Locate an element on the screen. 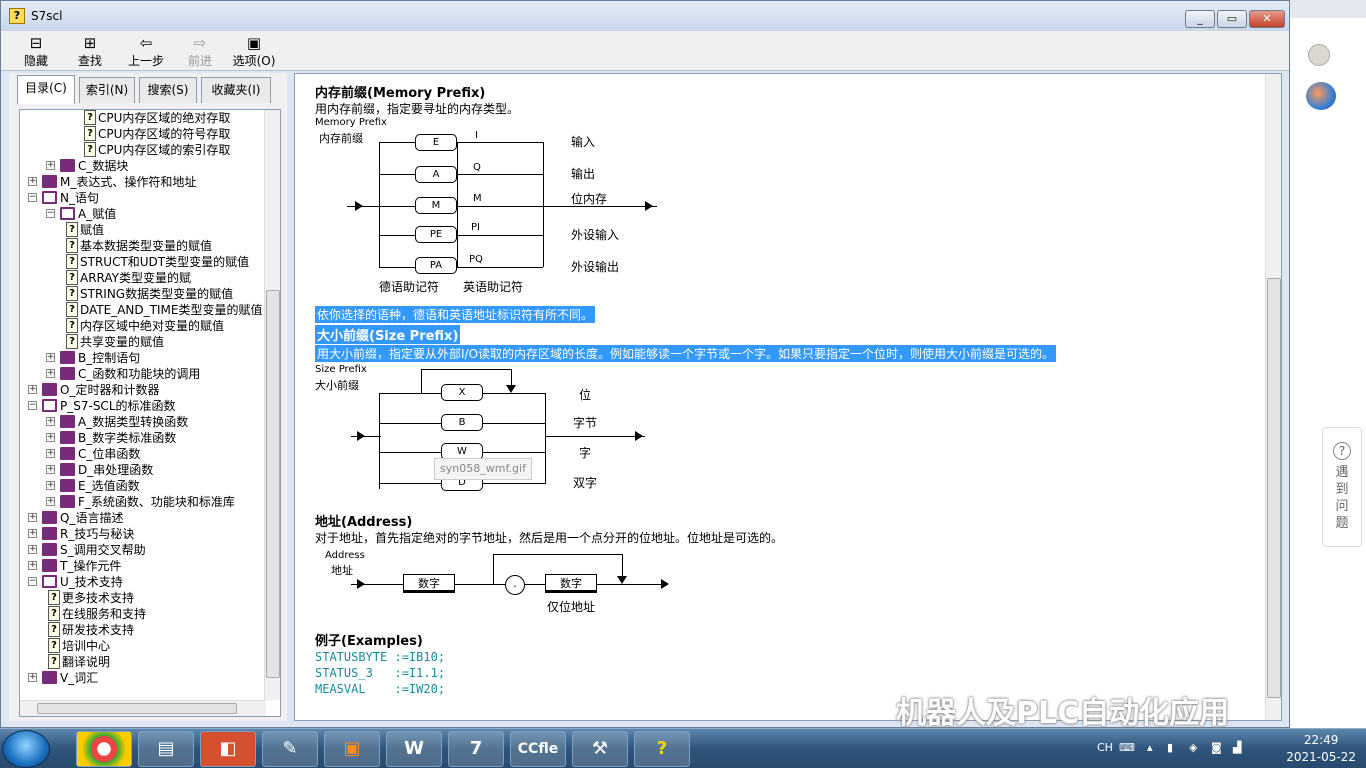  clock: 22:49 2021-05-22 is located at coordinates (1321, 749).